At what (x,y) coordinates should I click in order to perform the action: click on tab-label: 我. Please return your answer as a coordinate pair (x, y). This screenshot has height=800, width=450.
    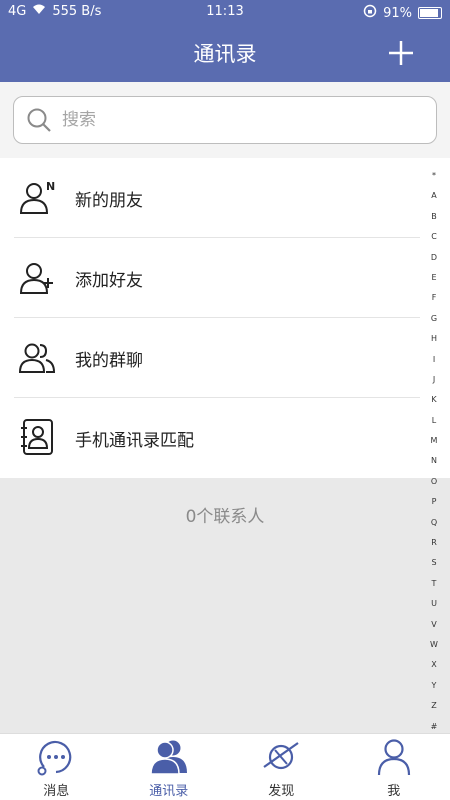
    Looking at the image, I should click on (394, 791).